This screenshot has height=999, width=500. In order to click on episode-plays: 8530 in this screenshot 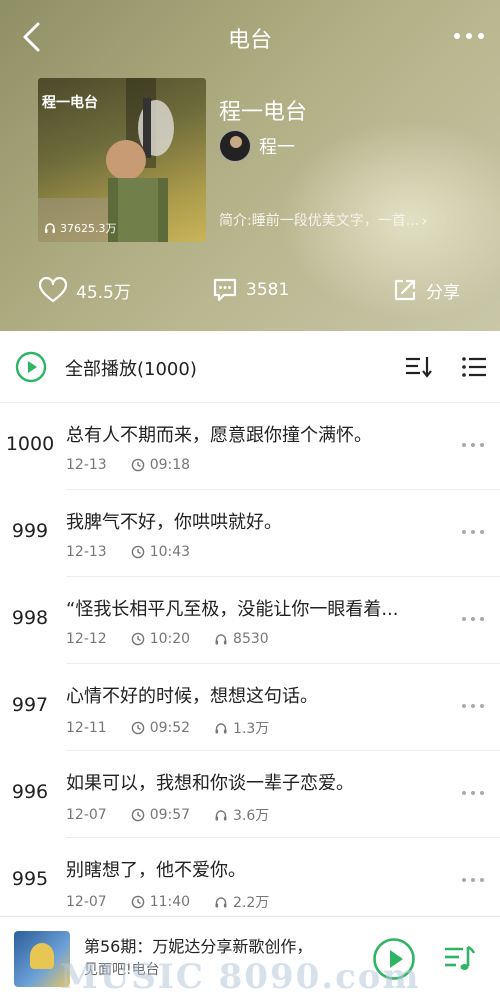, I will do `click(241, 639)`.